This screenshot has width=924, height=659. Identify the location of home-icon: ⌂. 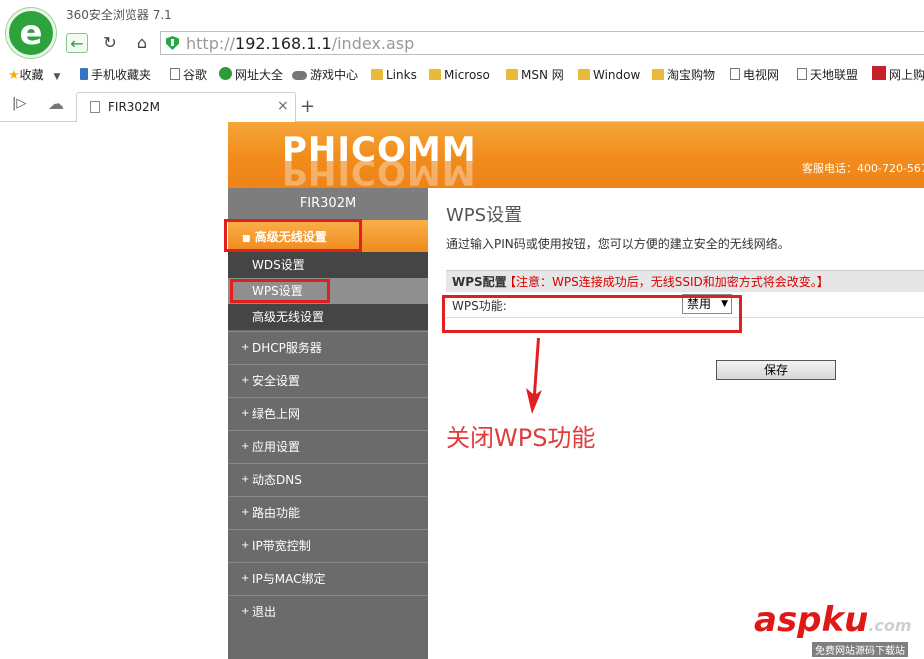
(142, 43).